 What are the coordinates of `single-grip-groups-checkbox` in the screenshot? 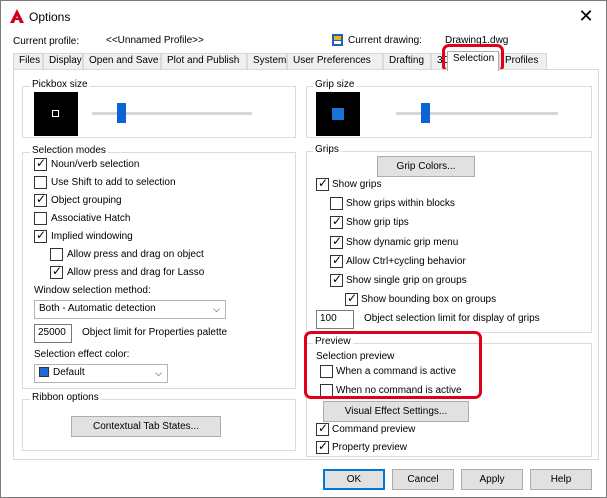 It's located at (336, 279).